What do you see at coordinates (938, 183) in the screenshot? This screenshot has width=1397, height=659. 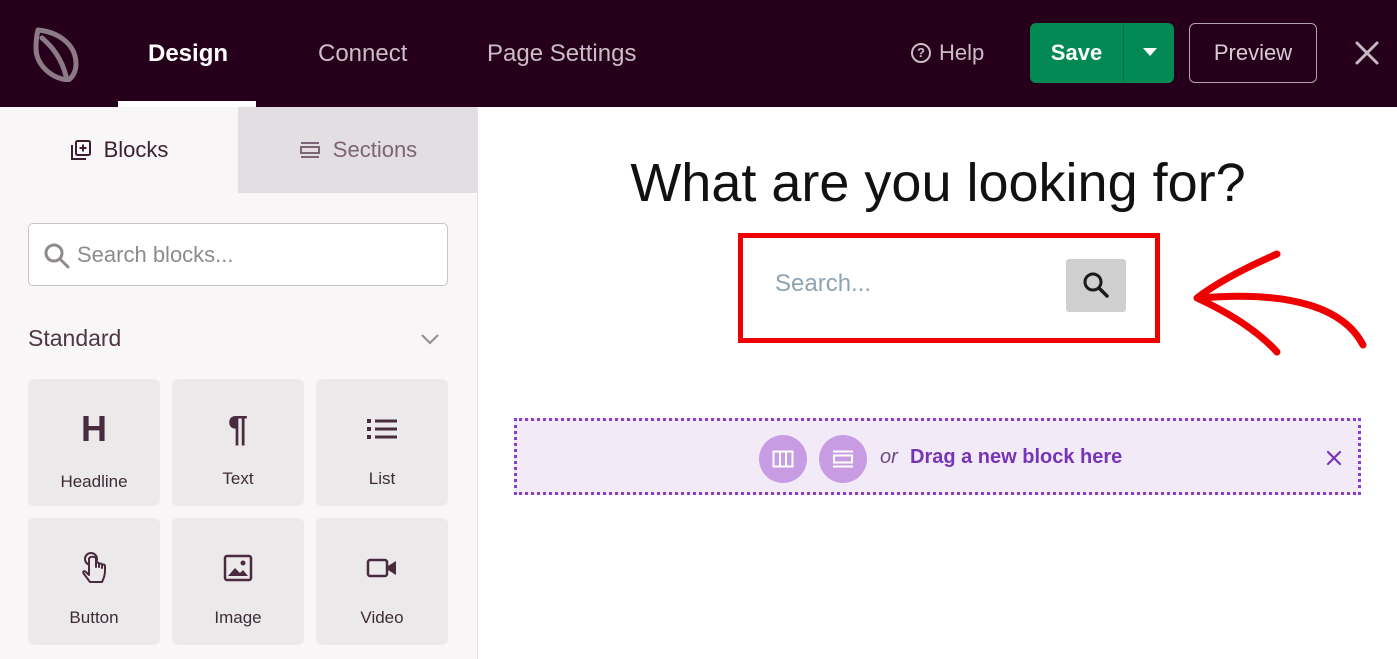 I see `page-heading: What are you looking for?` at bounding box center [938, 183].